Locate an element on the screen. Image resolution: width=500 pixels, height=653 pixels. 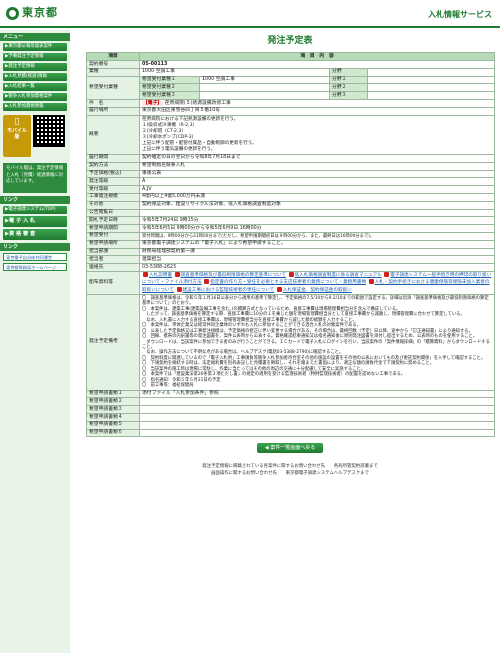
row-label: 契約方法 is located at coordinates (113, 166).